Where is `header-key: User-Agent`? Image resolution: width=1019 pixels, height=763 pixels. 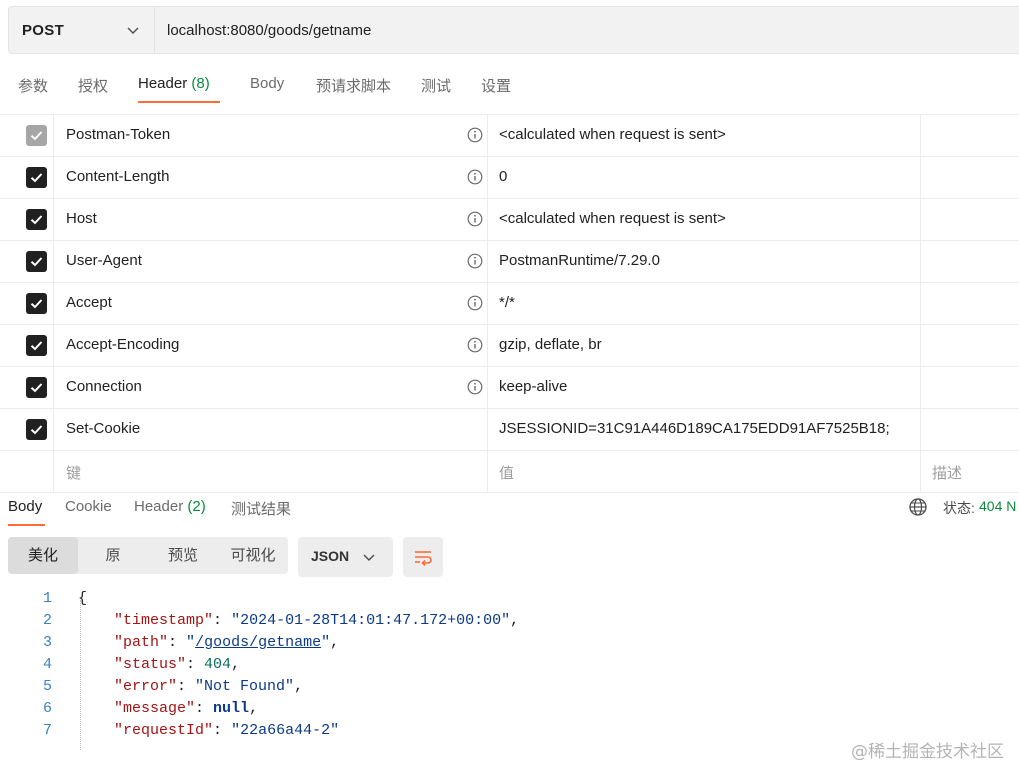
header-key: User-Agent is located at coordinates (104, 260).